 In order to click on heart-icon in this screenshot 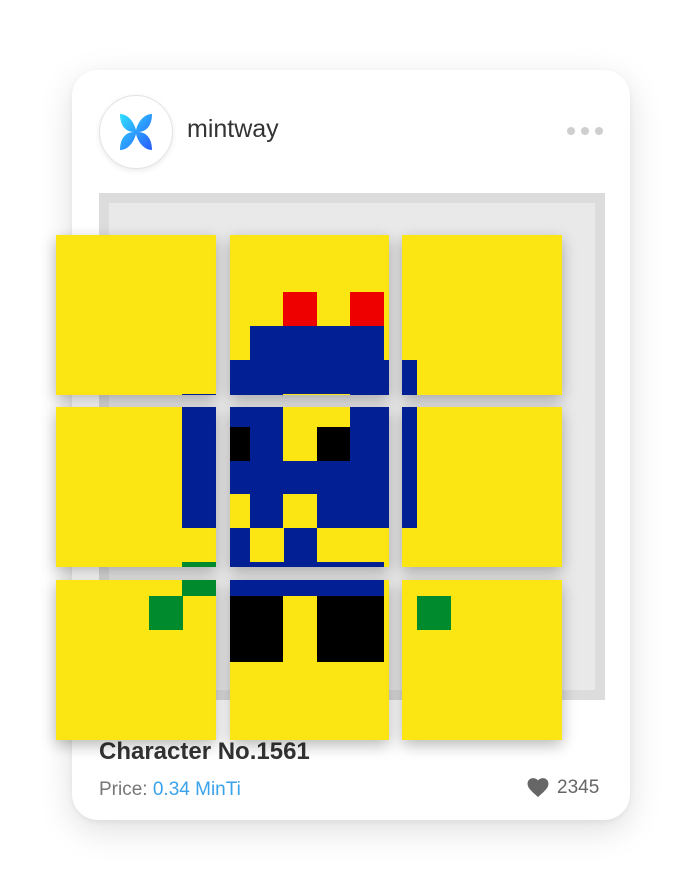, I will do `click(538, 788)`.